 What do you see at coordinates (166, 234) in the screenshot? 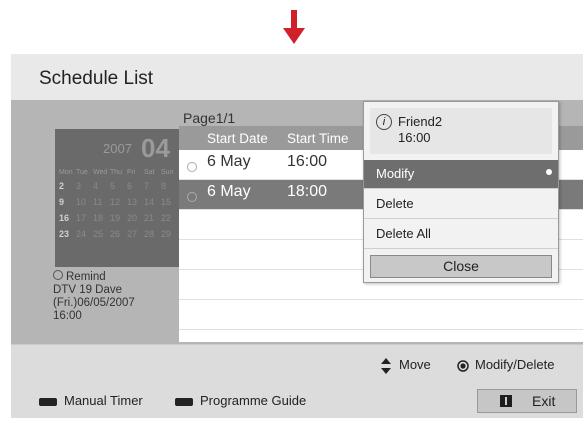
I see `calendar-day: 29` at bounding box center [166, 234].